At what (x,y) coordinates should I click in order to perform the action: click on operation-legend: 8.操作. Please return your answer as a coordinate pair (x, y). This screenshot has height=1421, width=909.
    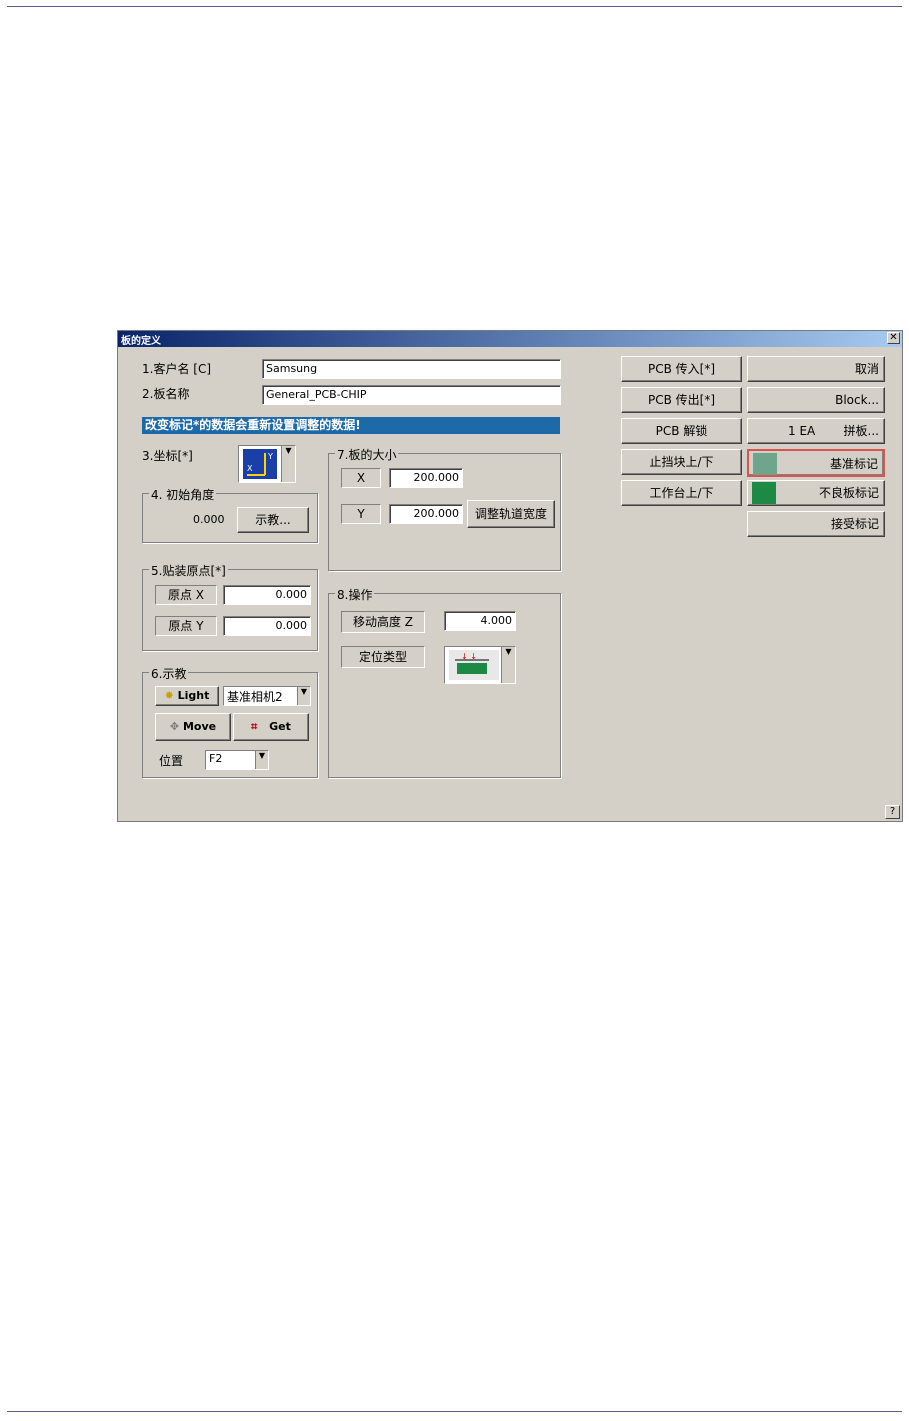
    Looking at the image, I should click on (355, 594).